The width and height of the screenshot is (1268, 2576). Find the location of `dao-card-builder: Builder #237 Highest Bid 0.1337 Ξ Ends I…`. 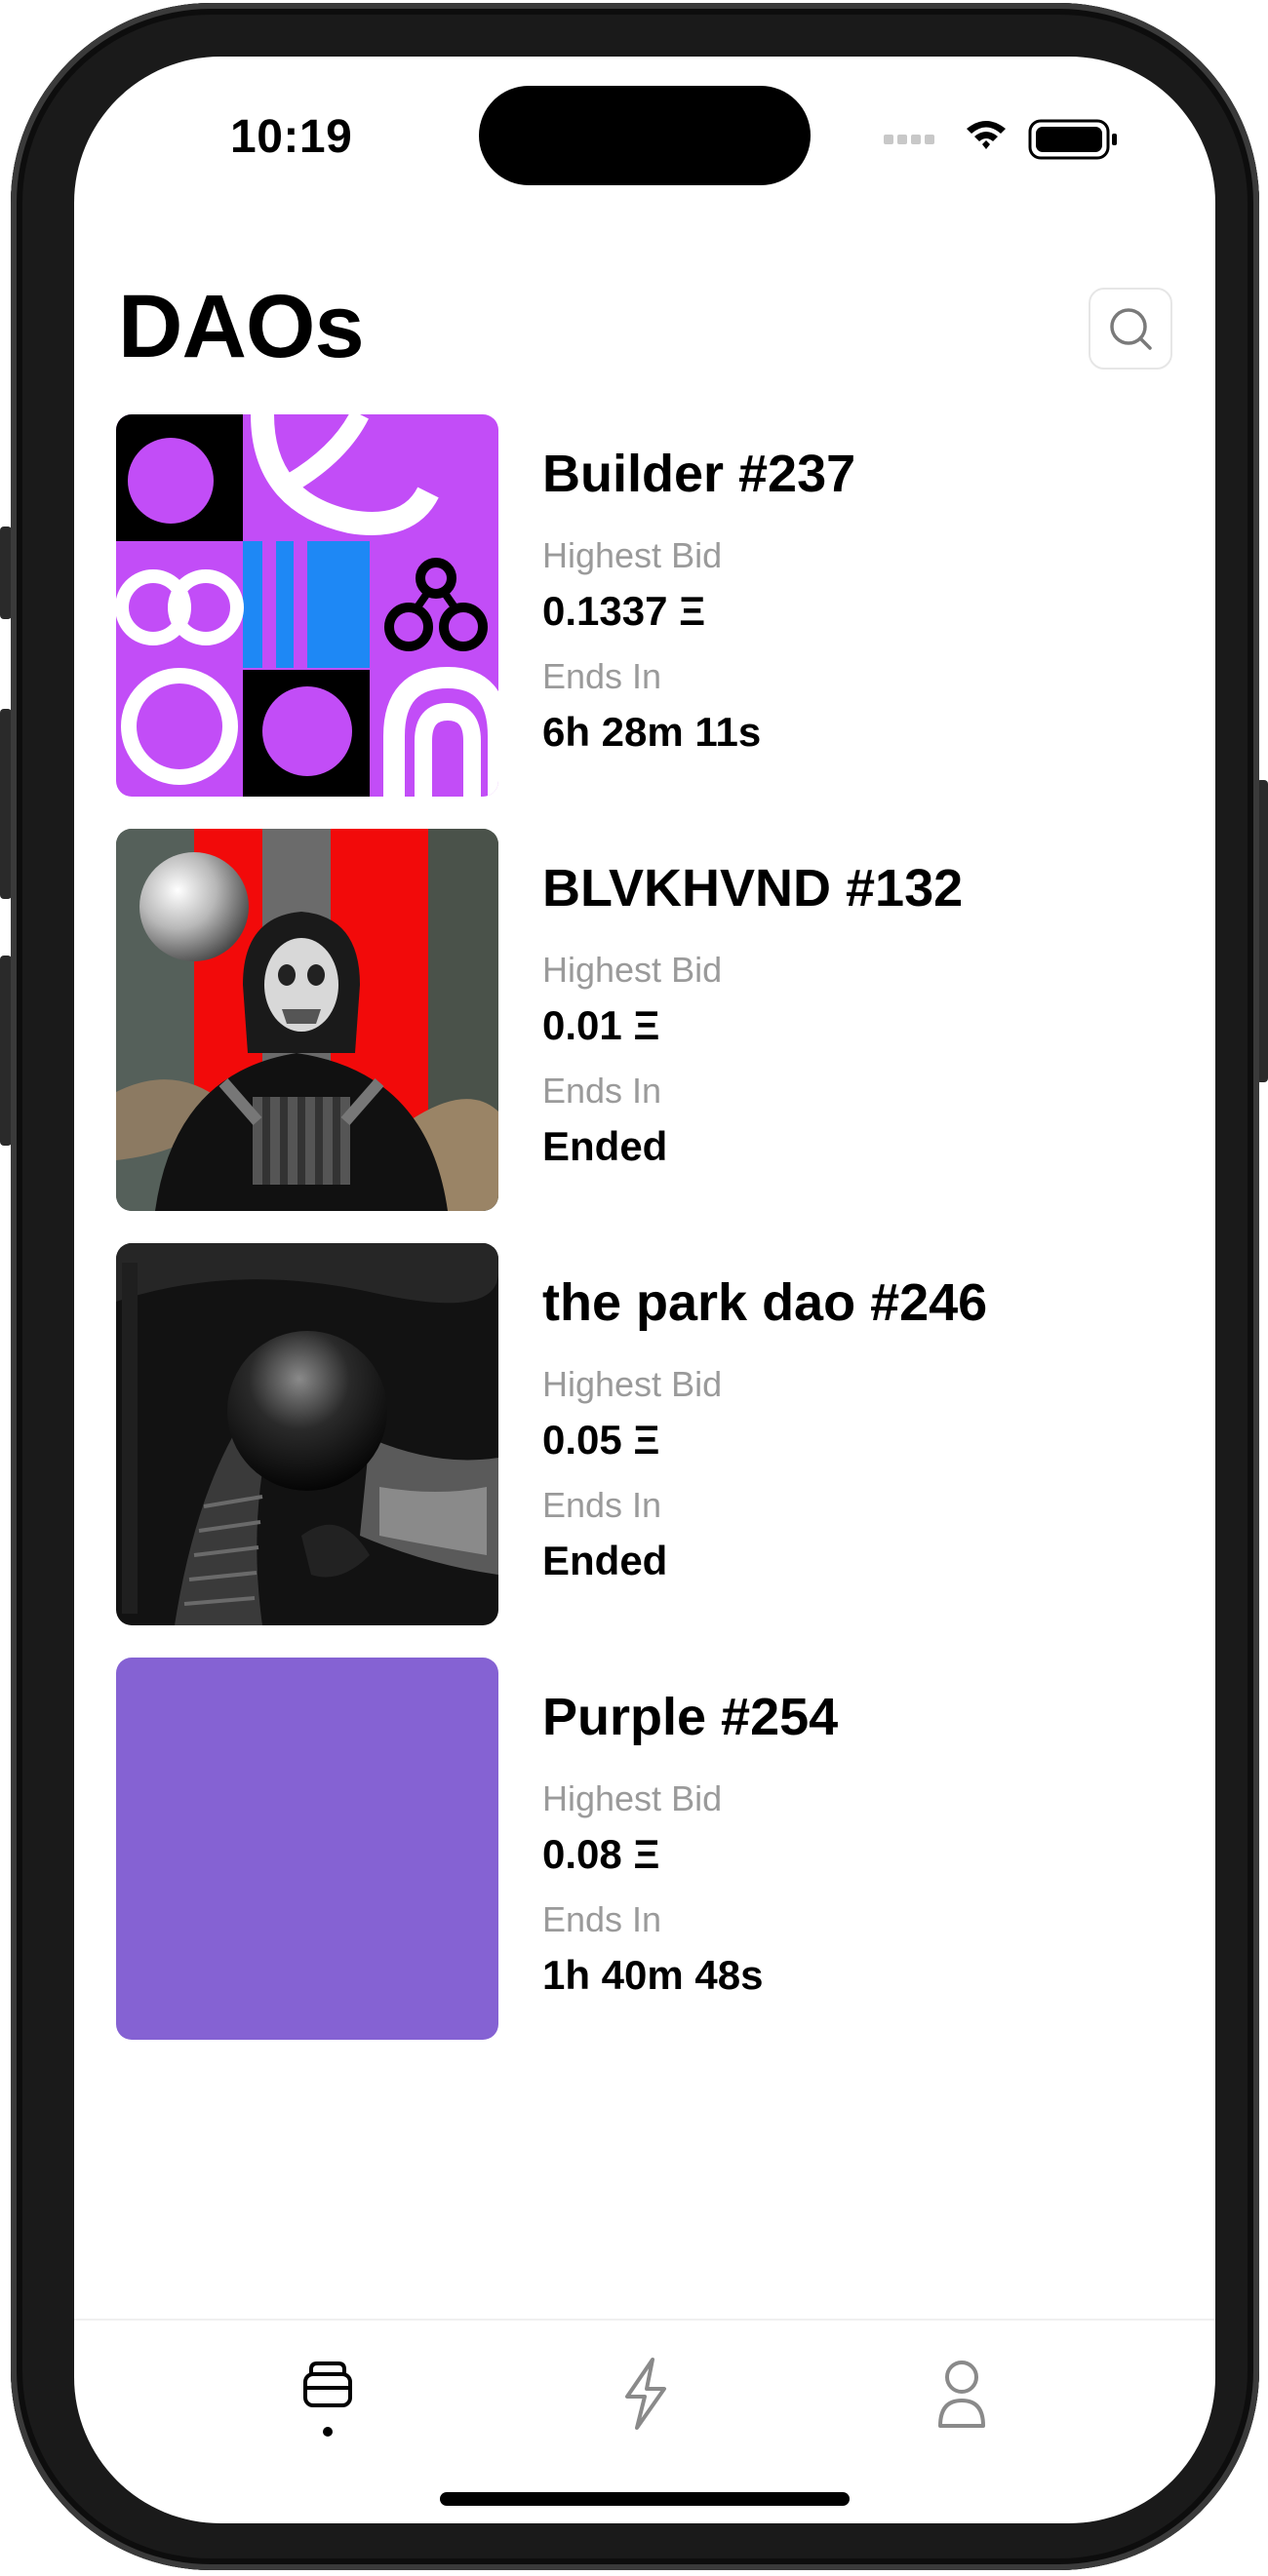

dao-card-builder: Builder #237 Highest Bid 0.1337 Ξ Ends I… is located at coordinates (647, 605).